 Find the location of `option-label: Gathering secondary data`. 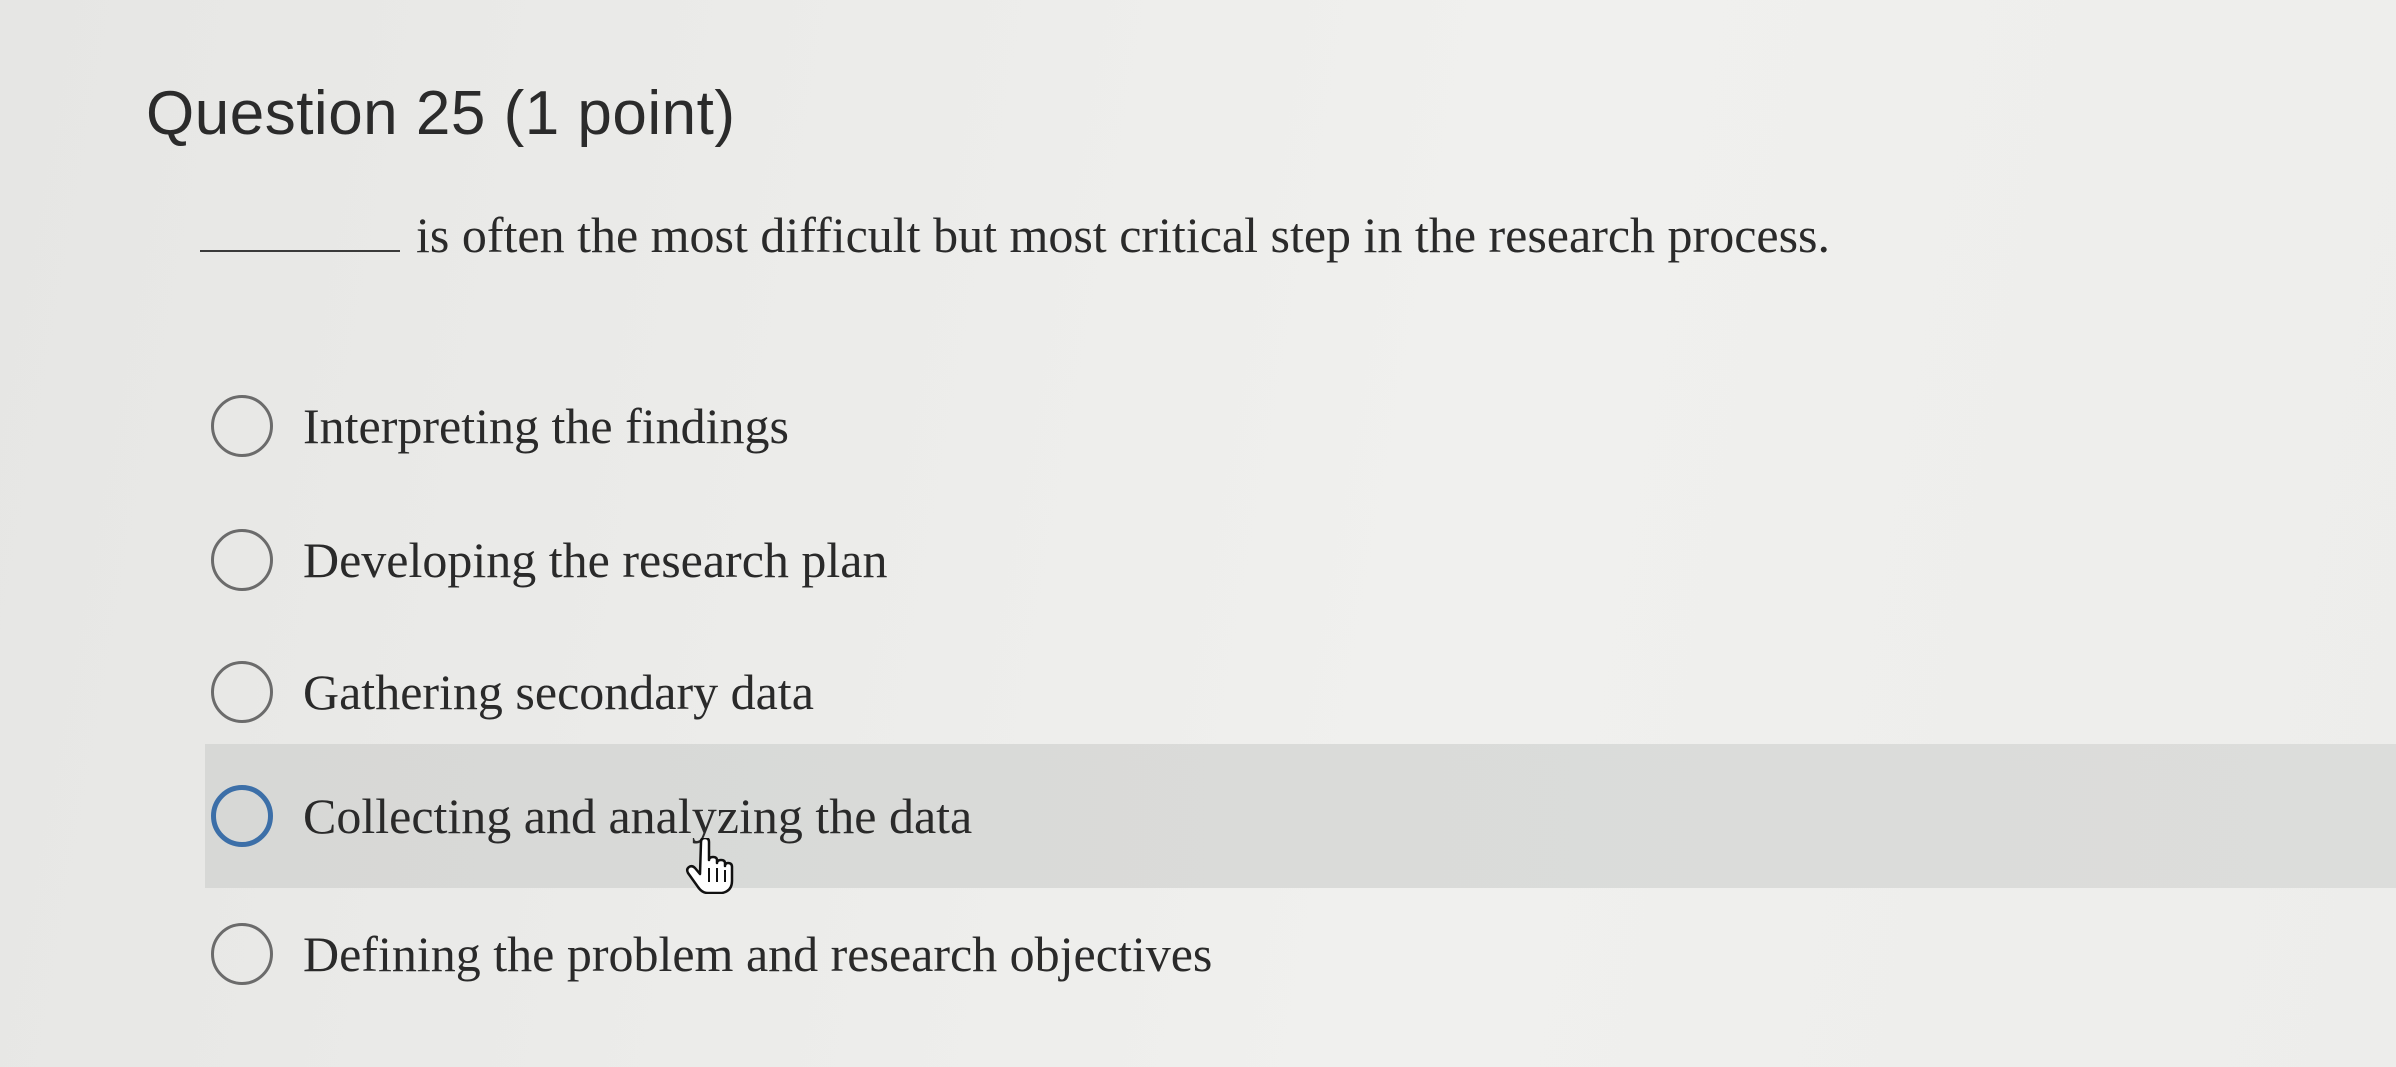

option-label: Gathering secondary data is located at coordinates (558, 692).